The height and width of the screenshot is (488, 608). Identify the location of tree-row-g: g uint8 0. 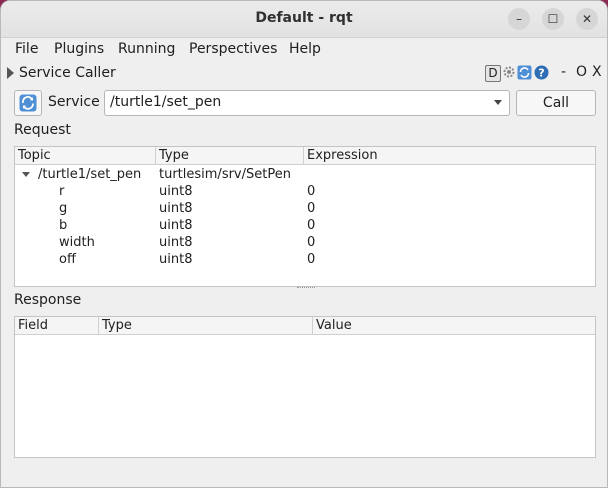
(305, 208).